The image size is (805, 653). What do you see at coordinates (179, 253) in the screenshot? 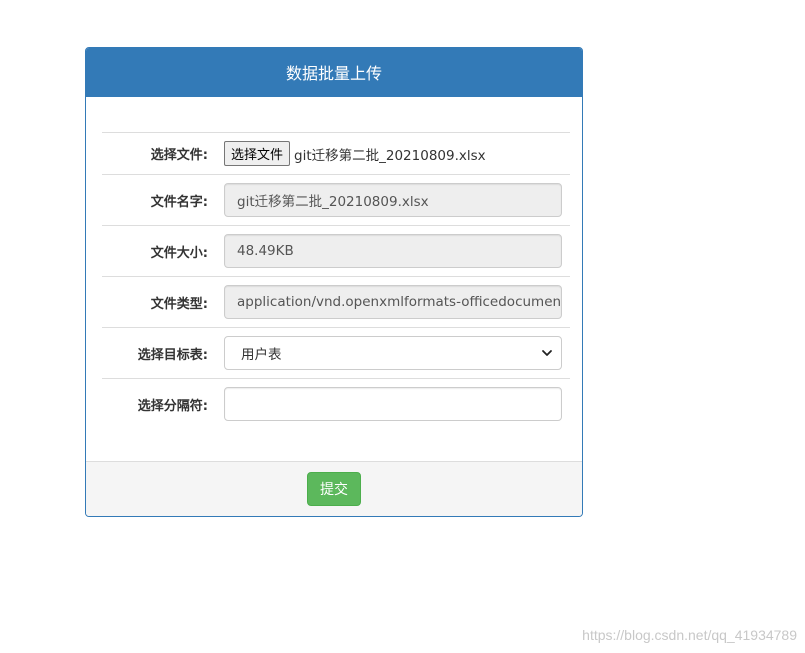
I see `file-size-label: 文件大小:` at bounding box center [179, 253].